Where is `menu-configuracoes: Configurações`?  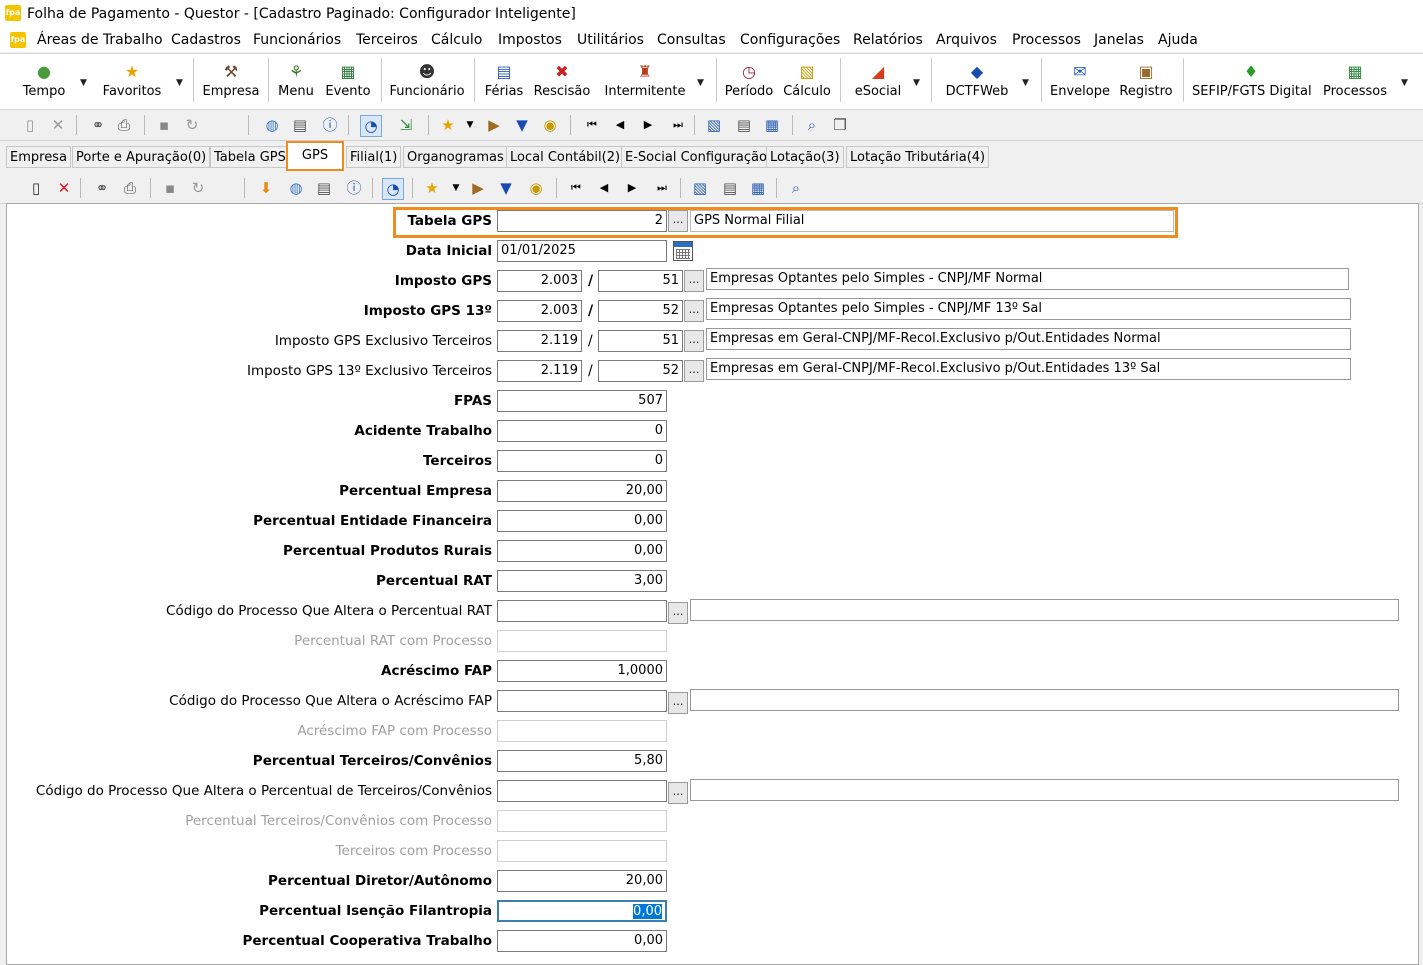
menu-configuracoes: Configurações is located at coordinates (790, 40).